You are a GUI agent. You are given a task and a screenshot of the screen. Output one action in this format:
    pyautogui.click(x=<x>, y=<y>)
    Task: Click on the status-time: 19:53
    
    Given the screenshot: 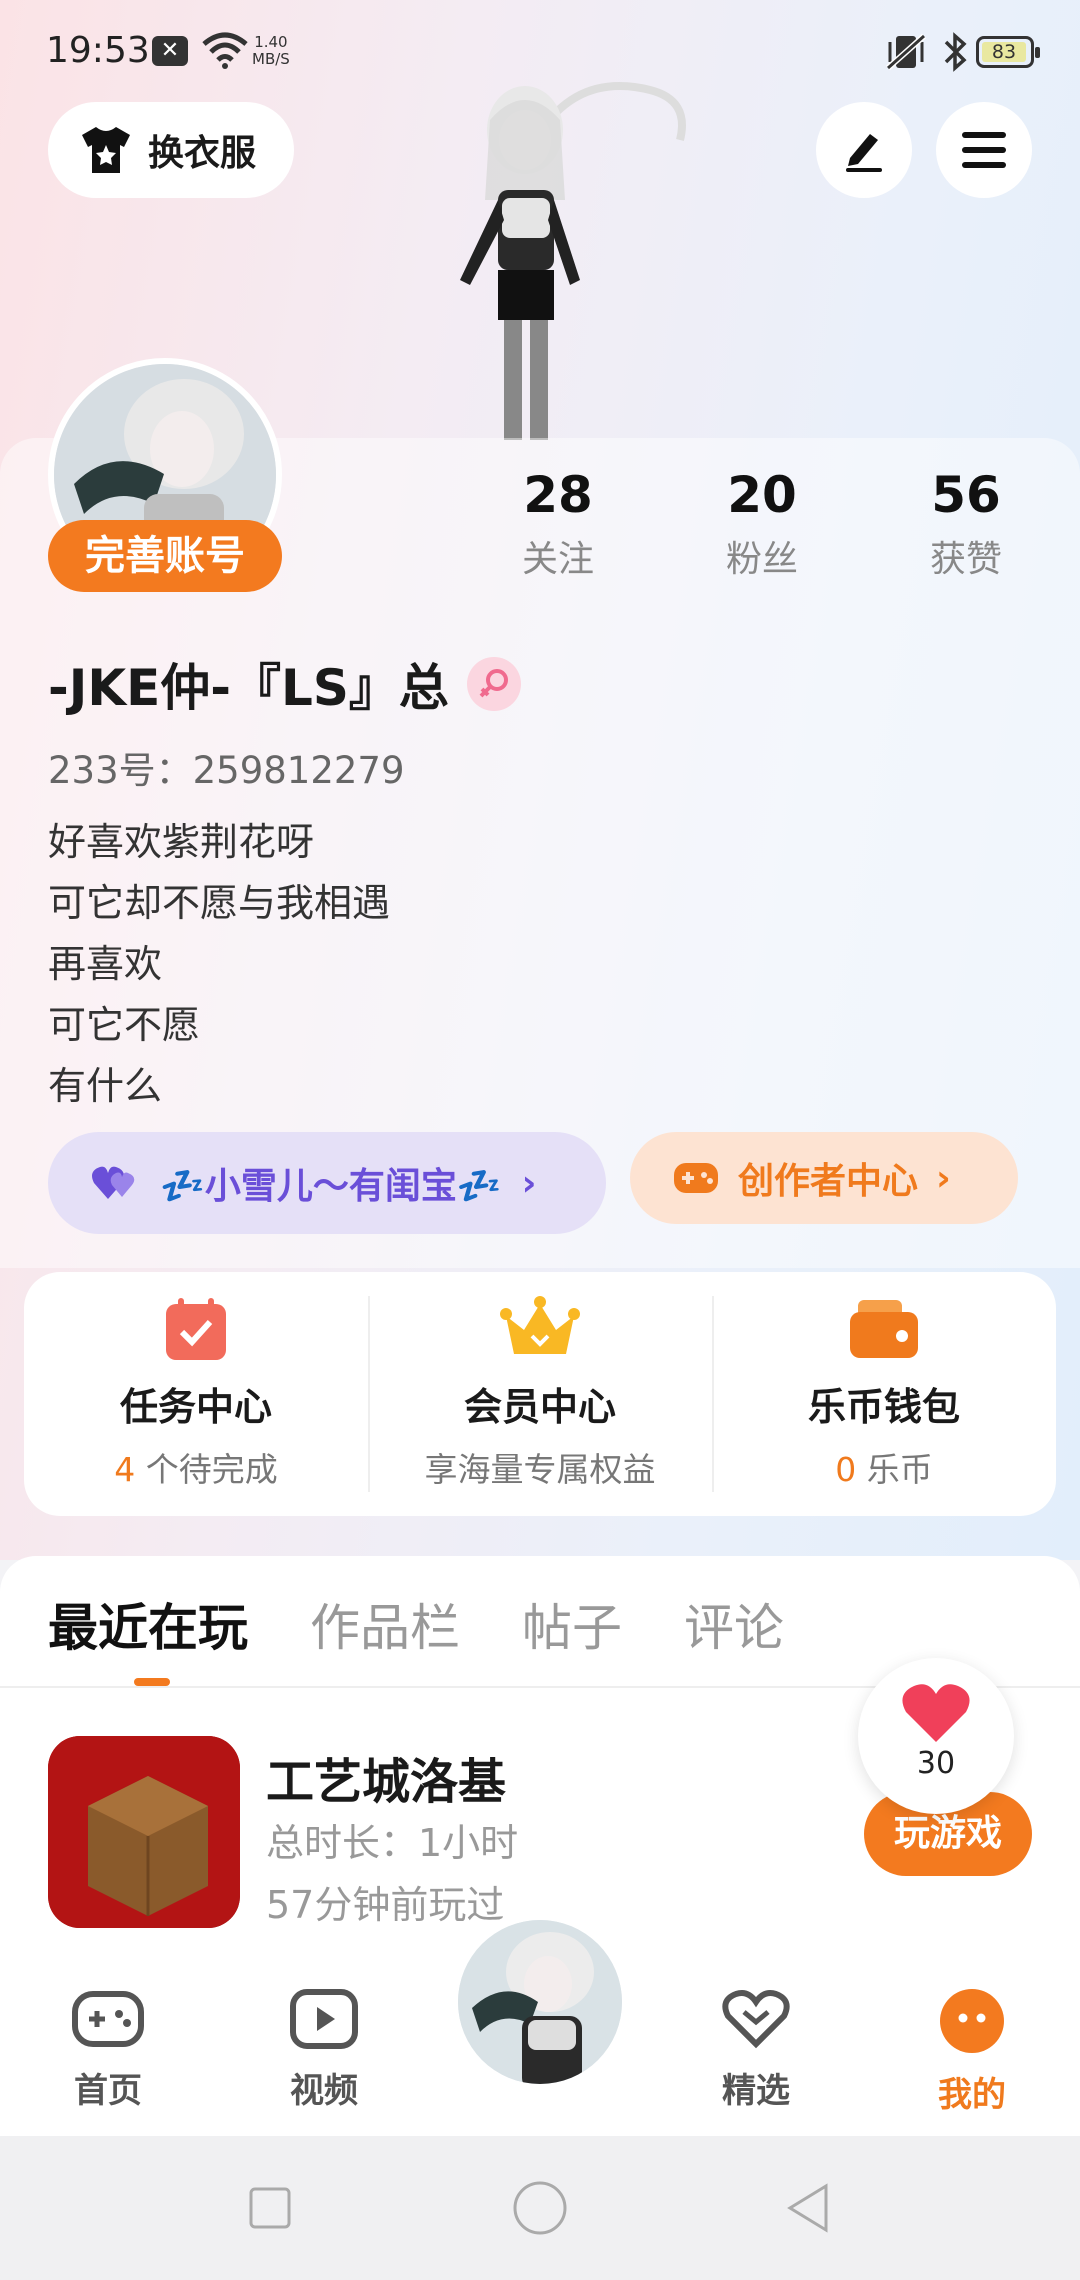 What is the action you would take?
    pyautogui.click(x=98, y=50)
    